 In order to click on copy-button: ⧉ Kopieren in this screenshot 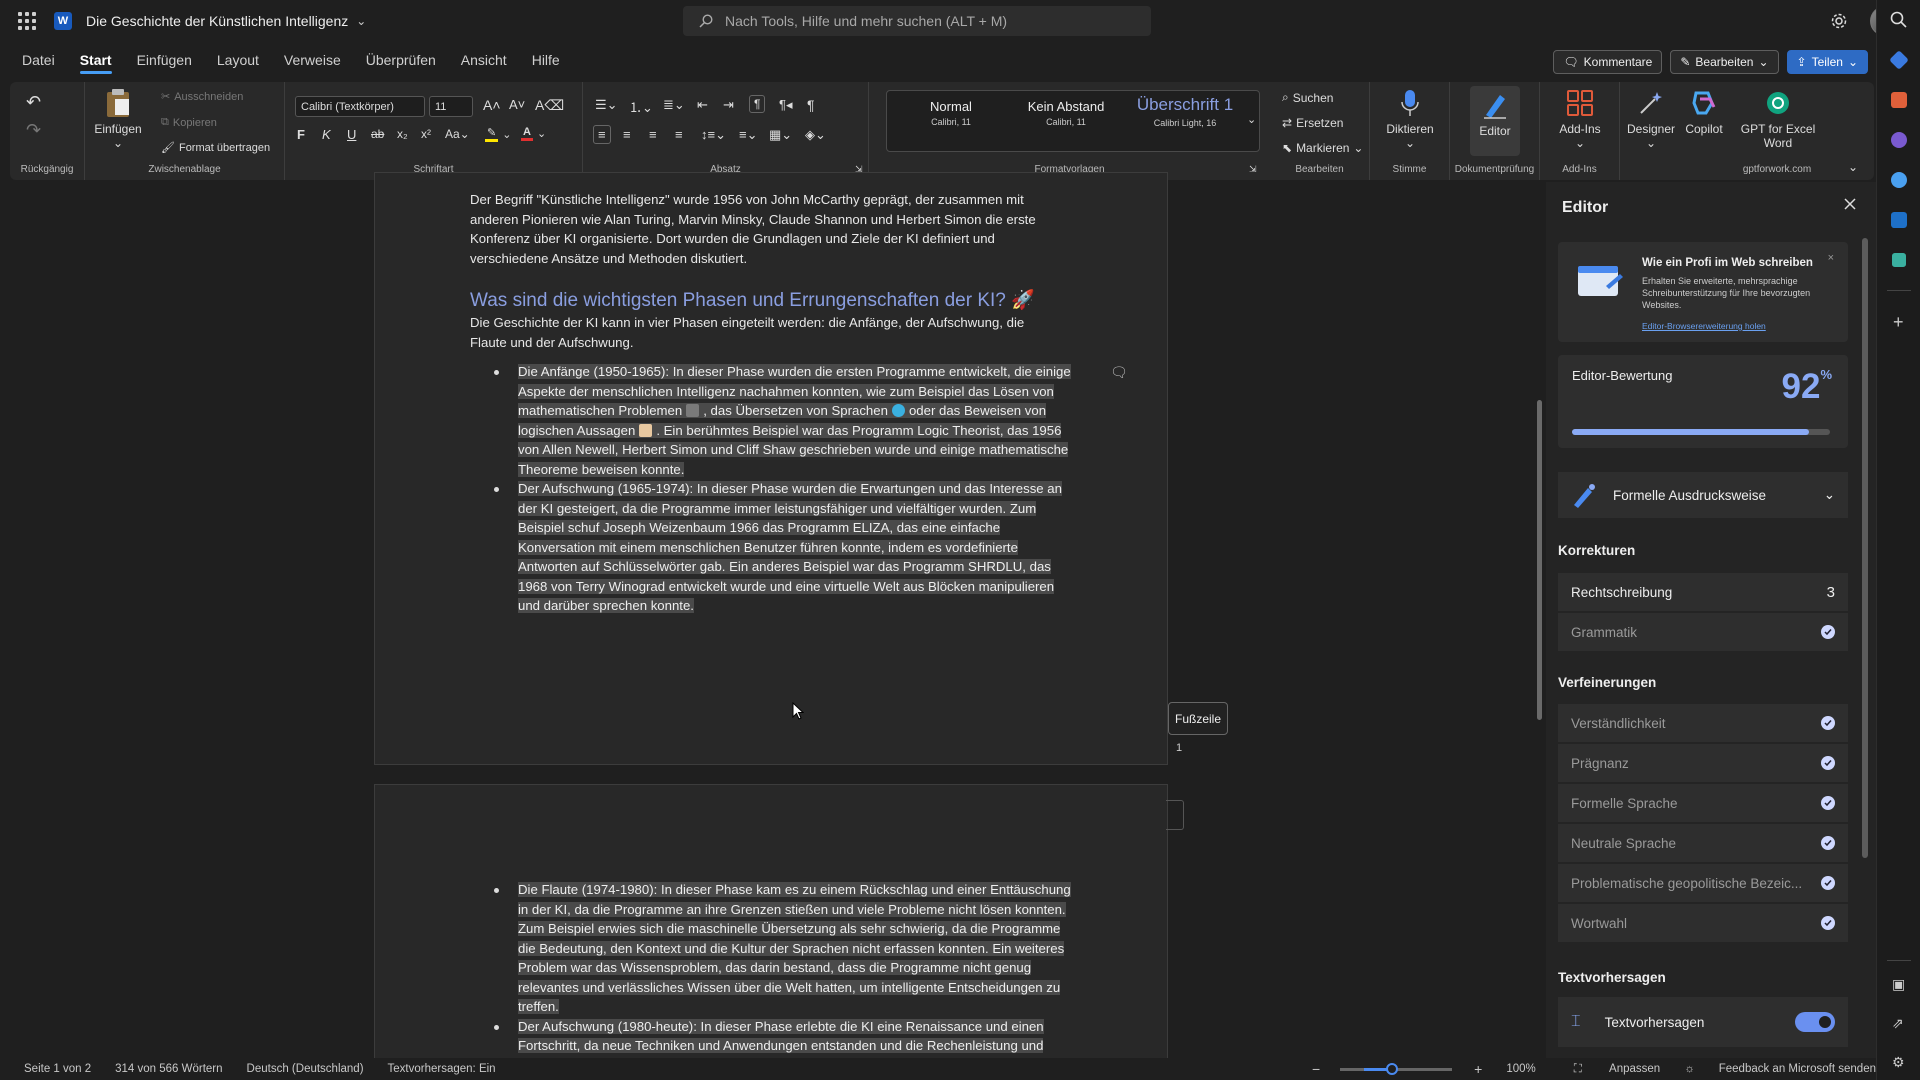, I will do `click(189, 122)`.